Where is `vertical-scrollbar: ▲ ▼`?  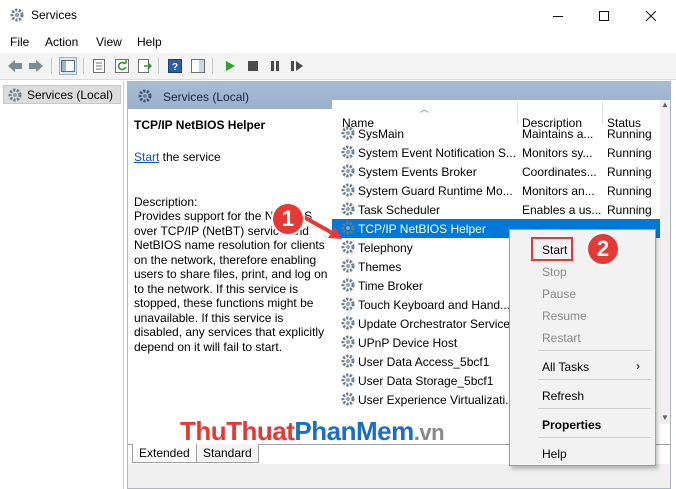
vertical-scrollbar: ▲ ▼ is located at coordinates (665, 262).